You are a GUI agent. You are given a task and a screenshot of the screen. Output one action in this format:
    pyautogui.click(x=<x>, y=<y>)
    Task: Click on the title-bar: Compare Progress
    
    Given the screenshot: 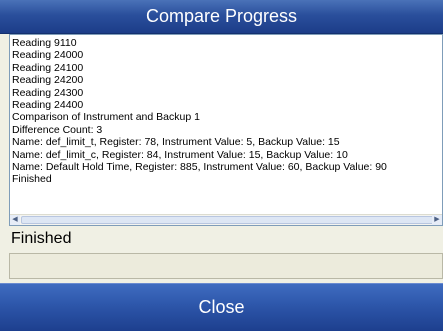 What is the action you would take?
    pyautogui.click(x=221, y=17)
    